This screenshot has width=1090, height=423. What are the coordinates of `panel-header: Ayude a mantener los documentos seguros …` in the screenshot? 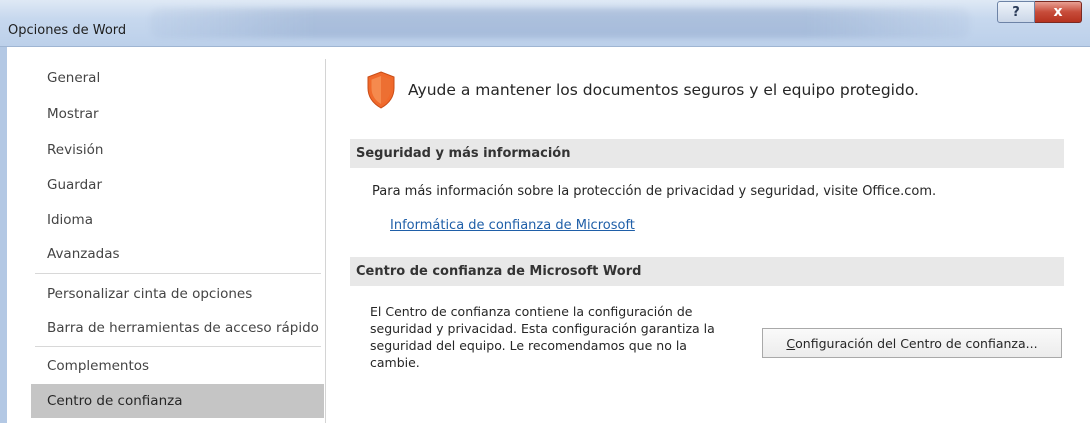 It's located at (642, 90).